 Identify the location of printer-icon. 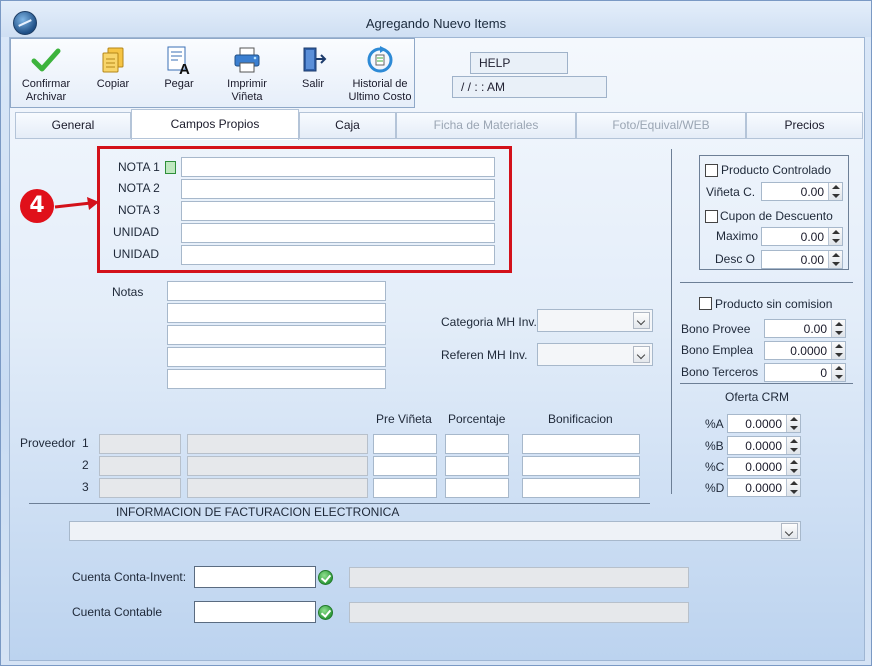
(247, 60).